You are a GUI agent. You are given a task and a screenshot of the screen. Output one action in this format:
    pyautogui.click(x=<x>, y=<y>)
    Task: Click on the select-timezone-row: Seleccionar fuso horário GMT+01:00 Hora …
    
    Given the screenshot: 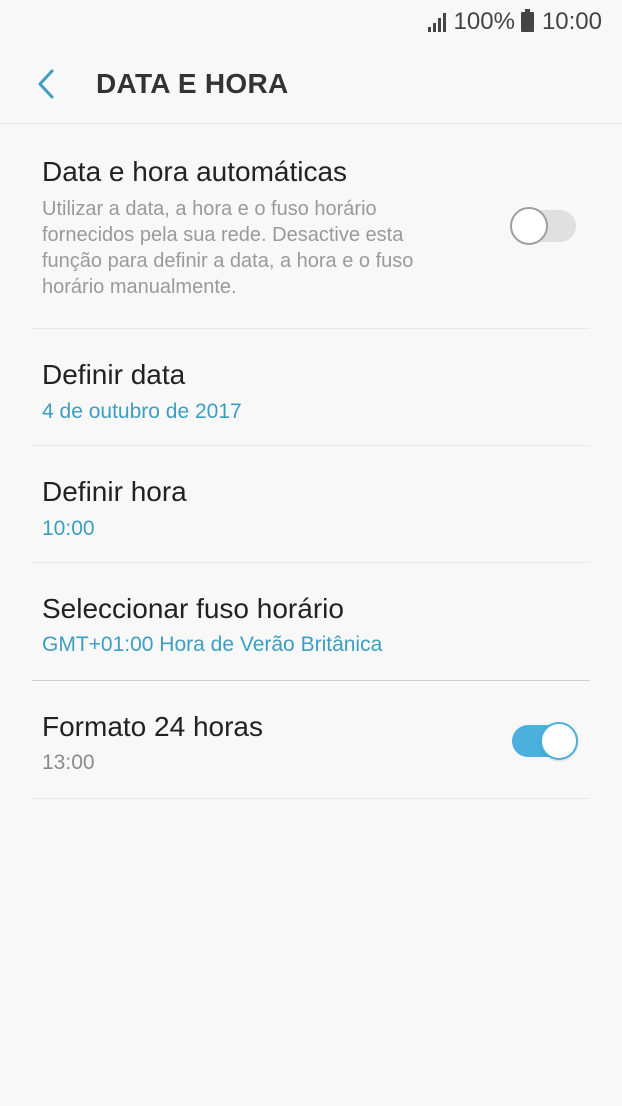 What is the action you would take?
    pyautogui.click(x=311, y=622)
    